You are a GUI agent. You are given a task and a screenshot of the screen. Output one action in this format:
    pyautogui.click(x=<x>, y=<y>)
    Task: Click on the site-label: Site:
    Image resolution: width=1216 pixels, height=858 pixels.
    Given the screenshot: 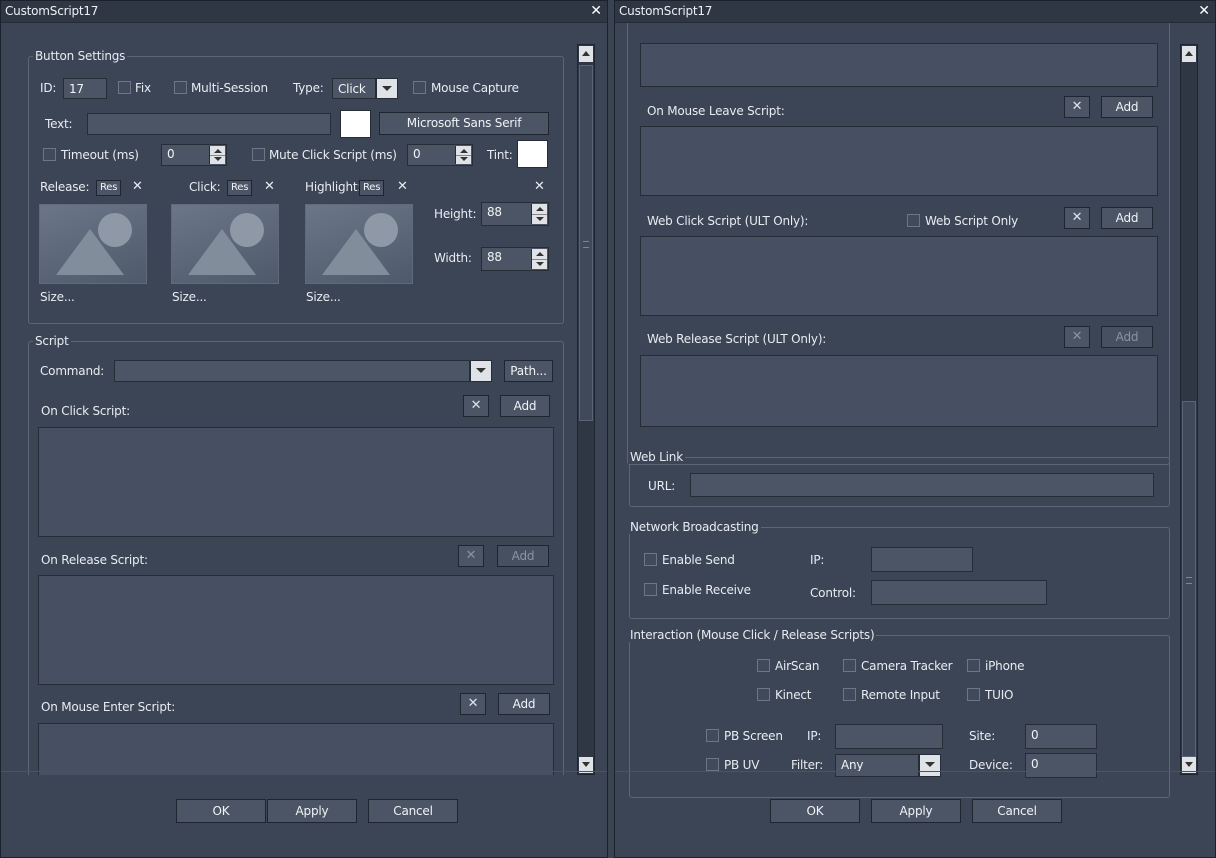 What is the action you would take?
    pyautogui.click(x=982, y=736)
    